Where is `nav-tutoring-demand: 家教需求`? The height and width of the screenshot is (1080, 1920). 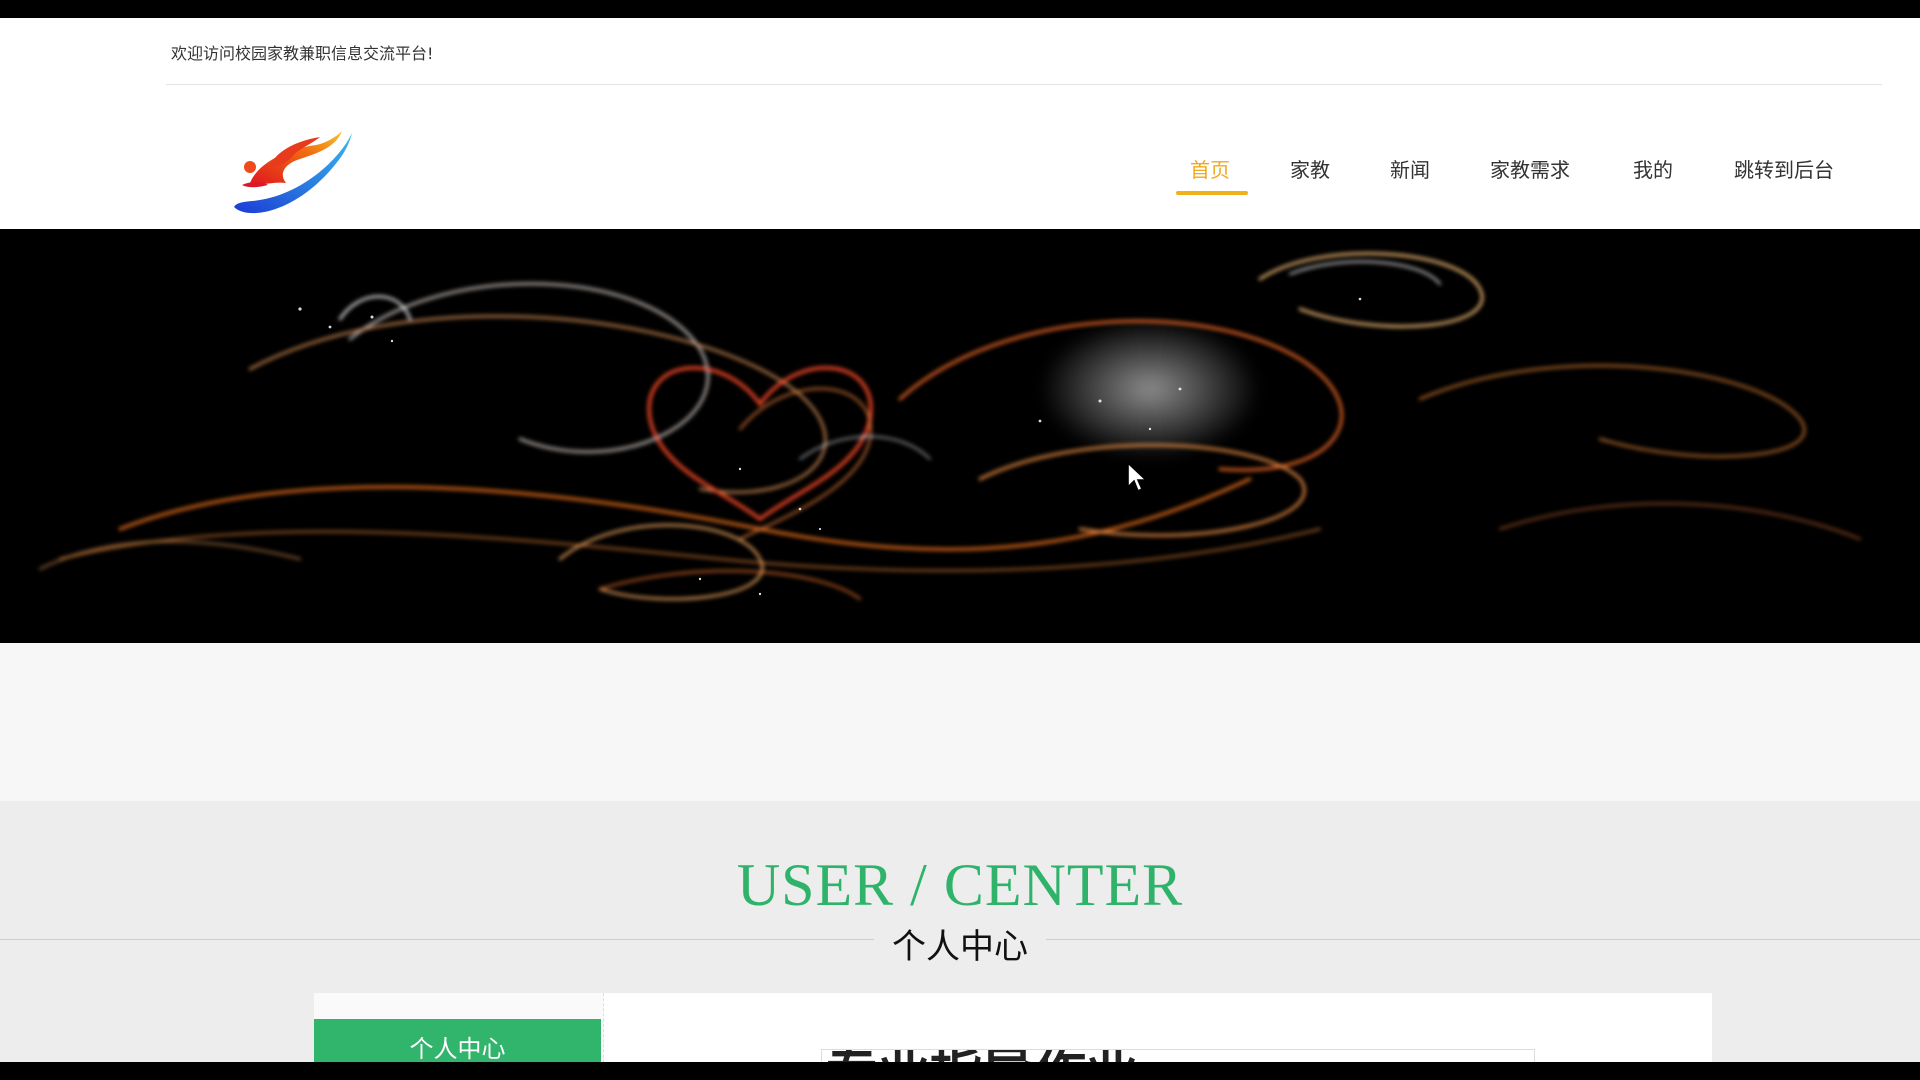 nav-tutoring-demand: 家教需求 is located at coordinates (1530, 168).